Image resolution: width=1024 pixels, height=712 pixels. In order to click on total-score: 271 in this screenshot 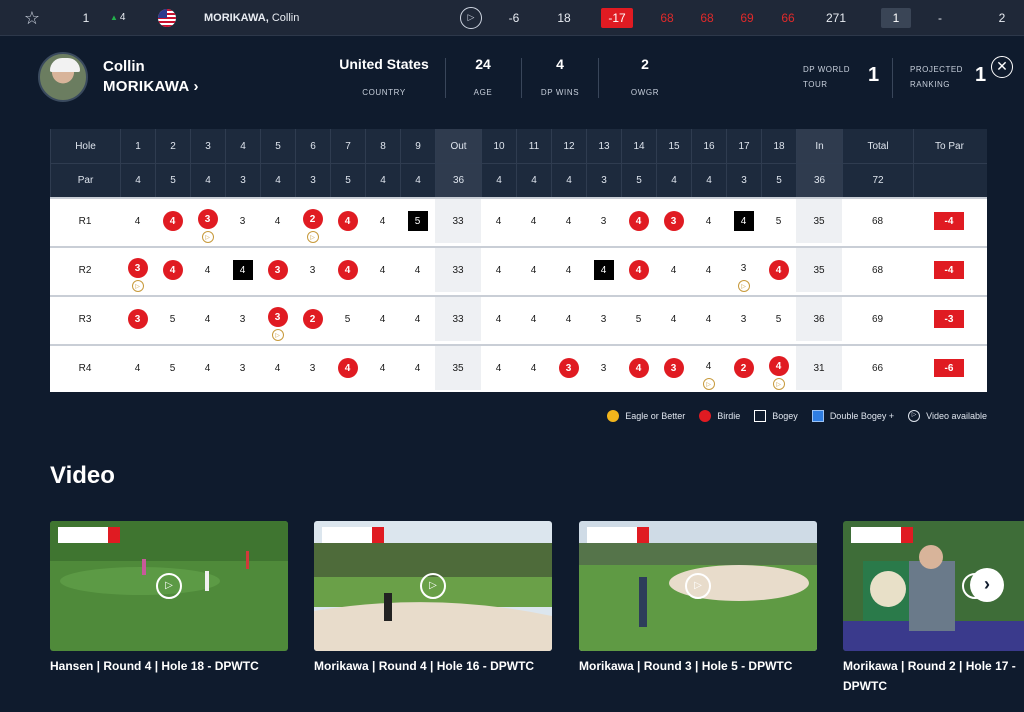, I will do `click(836, 18)`.